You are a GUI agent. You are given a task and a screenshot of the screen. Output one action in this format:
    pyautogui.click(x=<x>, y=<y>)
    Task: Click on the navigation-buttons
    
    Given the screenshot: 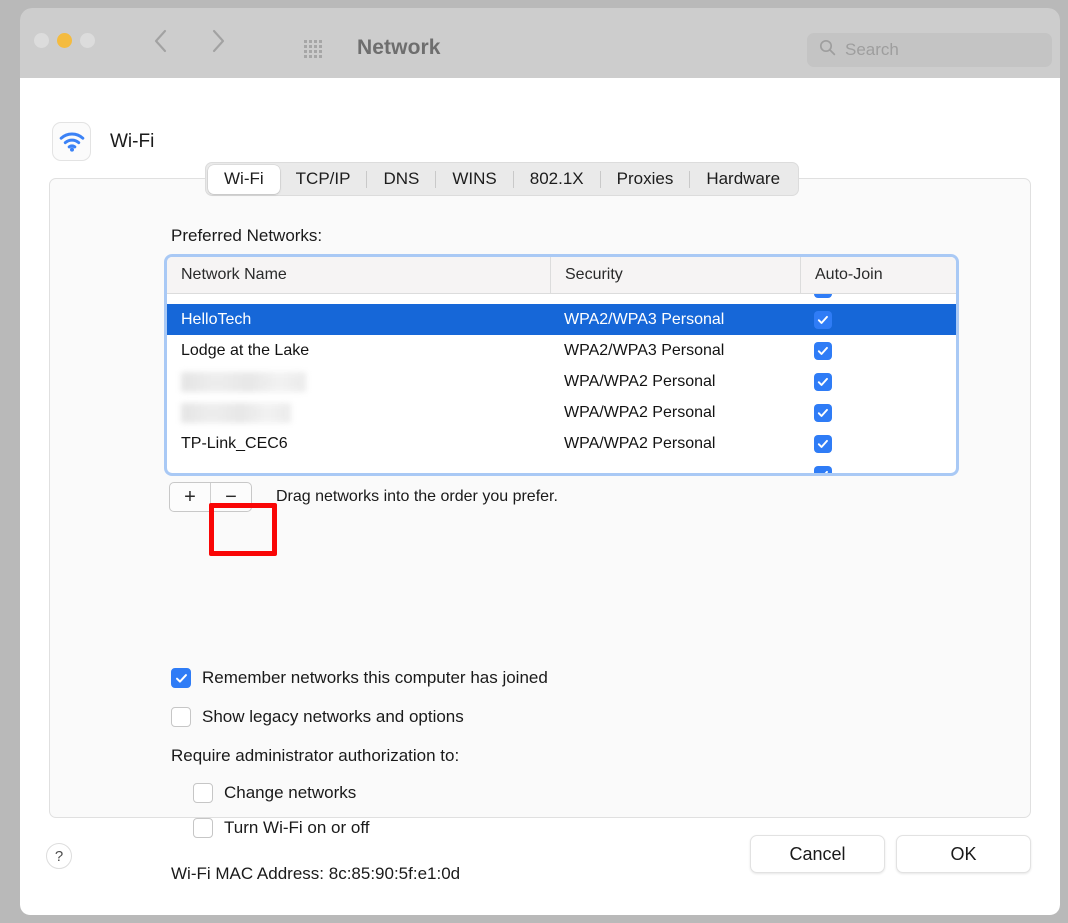 What is the action you would take?
    pyautogui.click(x=189, y=41)
    